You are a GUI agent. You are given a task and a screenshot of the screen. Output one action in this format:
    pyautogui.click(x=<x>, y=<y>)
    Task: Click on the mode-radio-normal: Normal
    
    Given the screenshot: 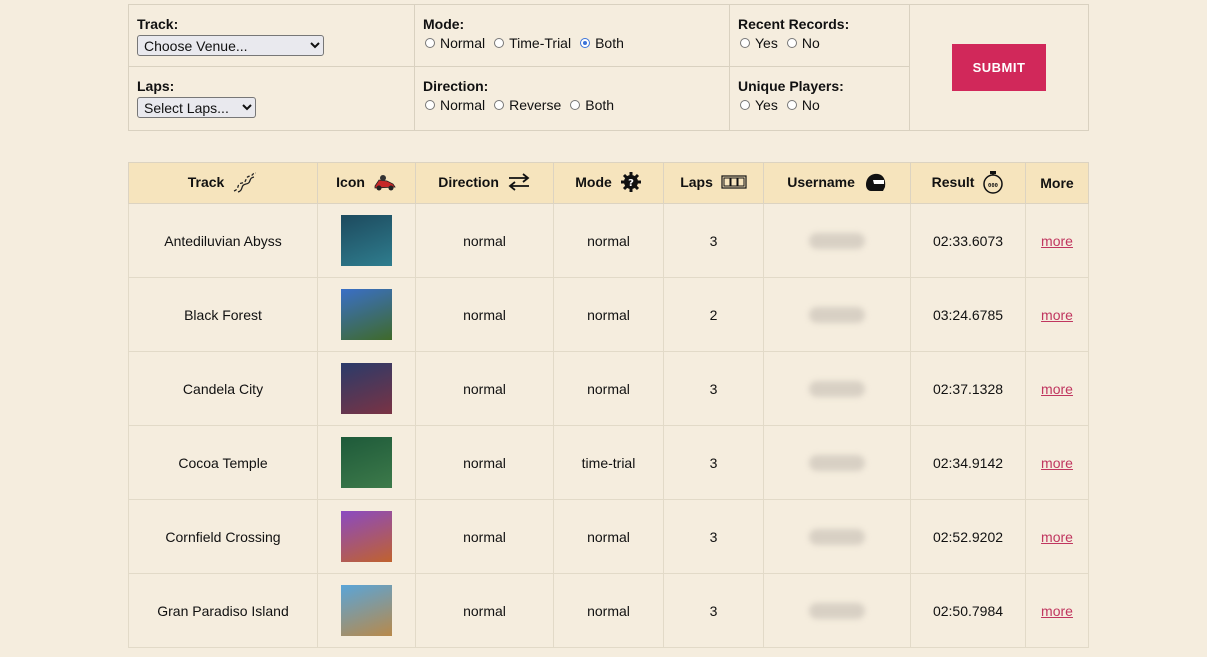 What is the action you would take?
    pyautogui.click(x=454, y=43)
    